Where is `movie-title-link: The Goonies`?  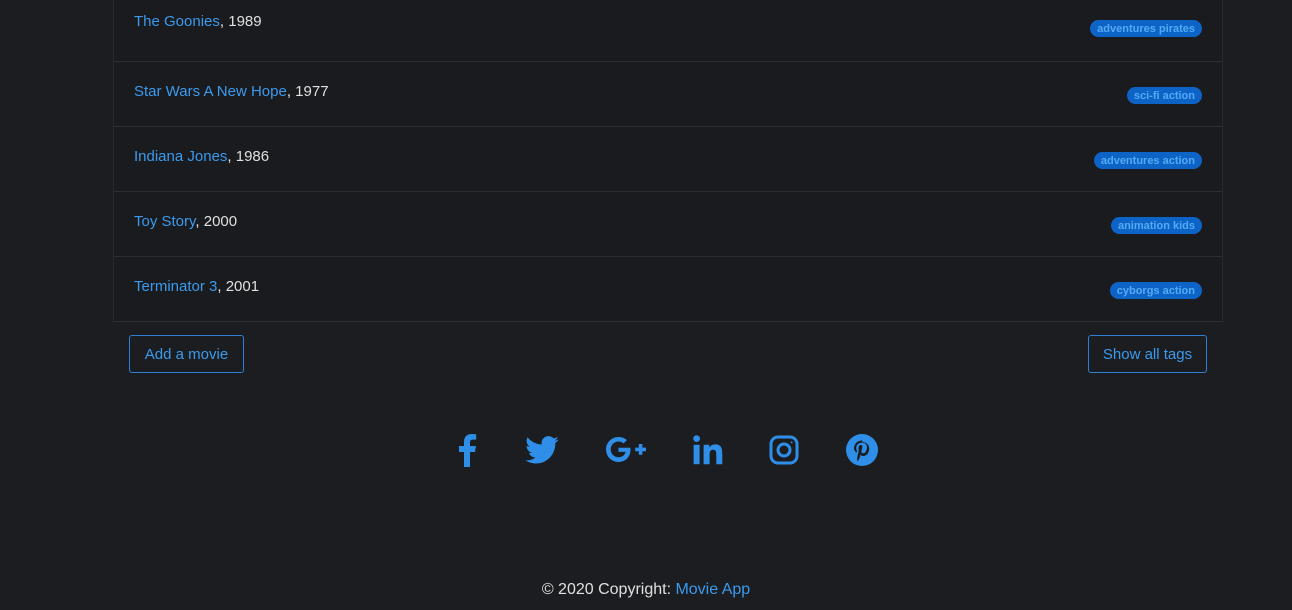 movie-title-link: The Goonies is located at coordinates (177, 21).